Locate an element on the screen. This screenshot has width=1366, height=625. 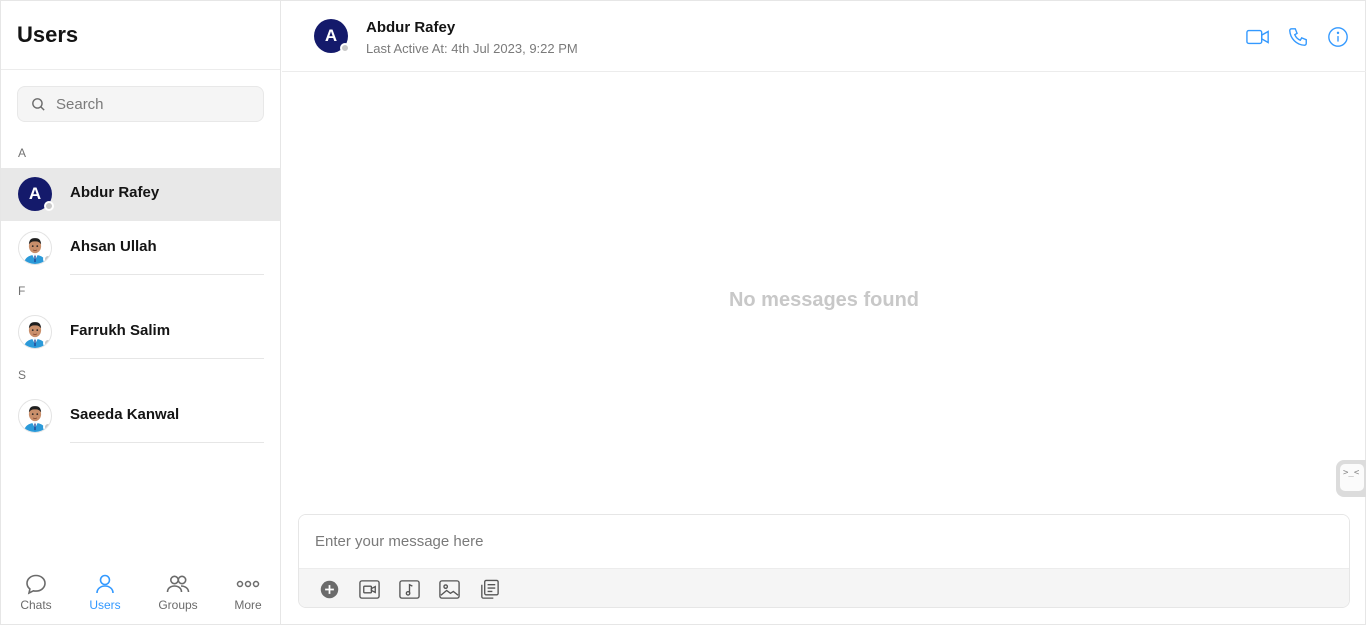
document-icon is located at coordinates (489, 589).